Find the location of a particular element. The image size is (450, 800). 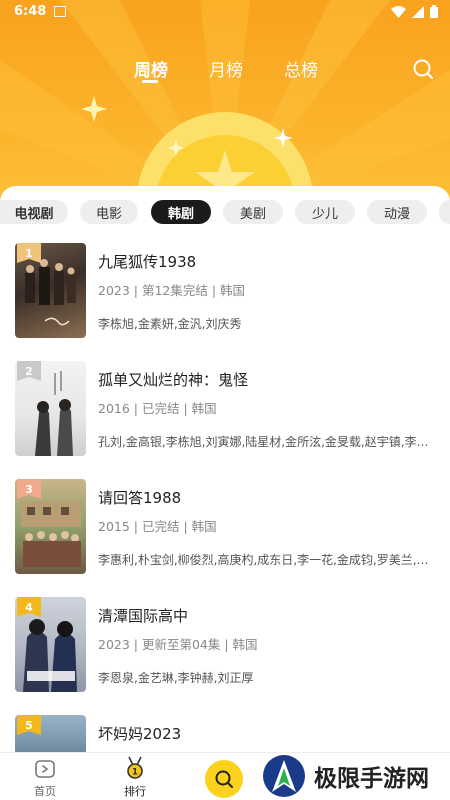

nav-home: 首页 is located at coordinates (45, 776).